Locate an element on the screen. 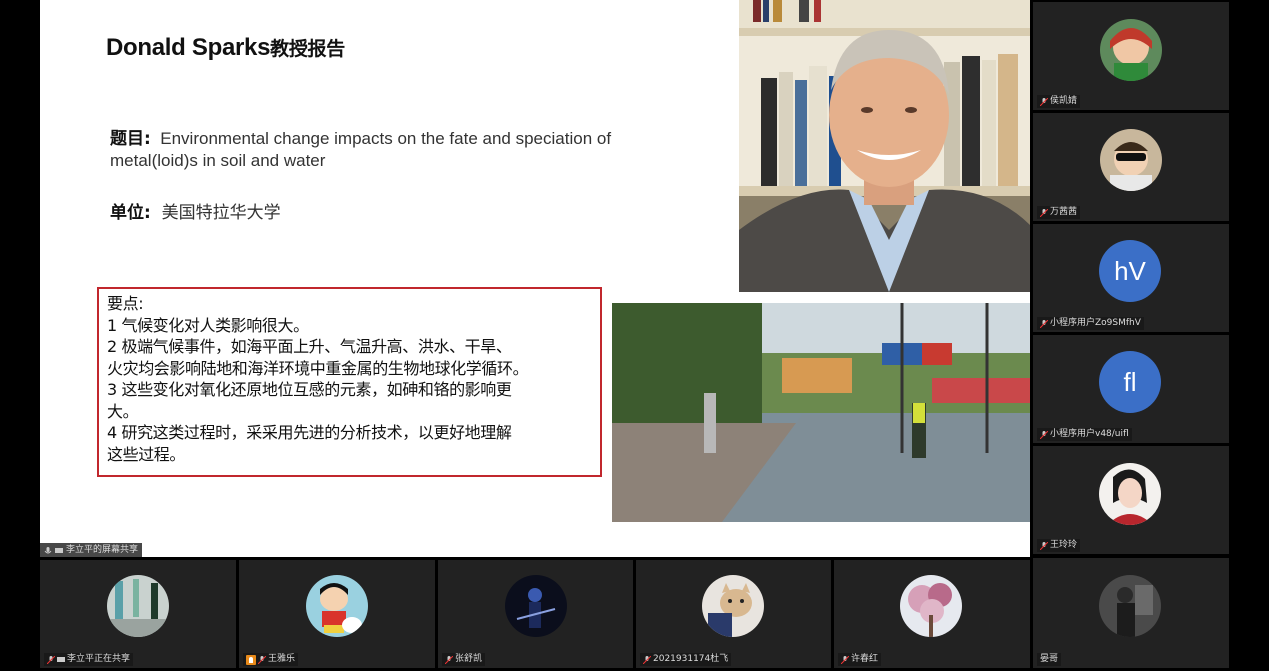 The height and width of the screenshot is (671, 1269). participant-name-tag: 李立平正在共享 is located at coordinates (89, 659).